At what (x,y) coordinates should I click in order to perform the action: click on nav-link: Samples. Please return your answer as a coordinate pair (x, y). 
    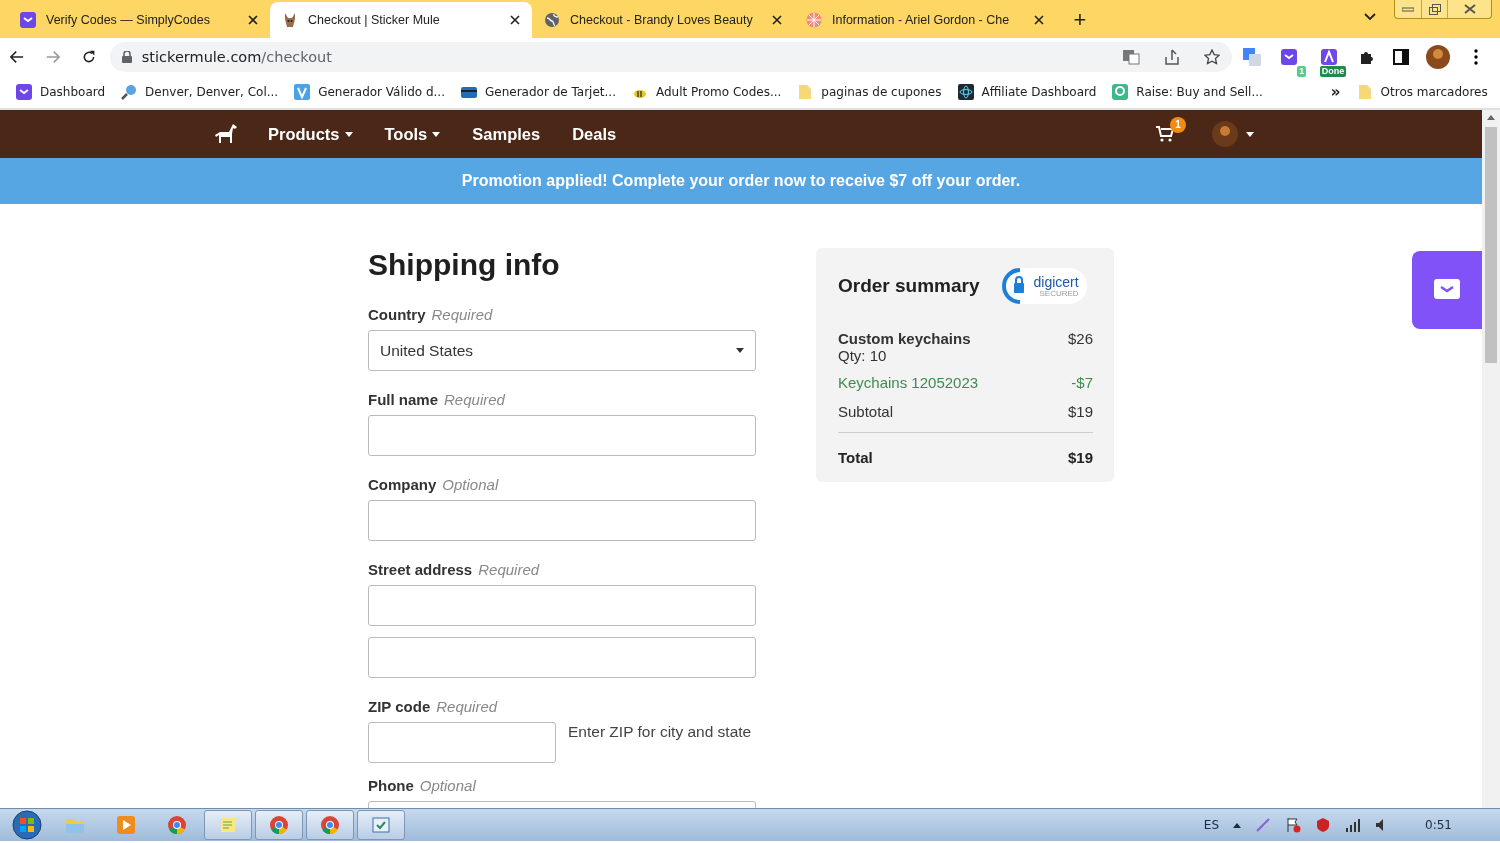
    Looking at the image, I should click on (506, 134).